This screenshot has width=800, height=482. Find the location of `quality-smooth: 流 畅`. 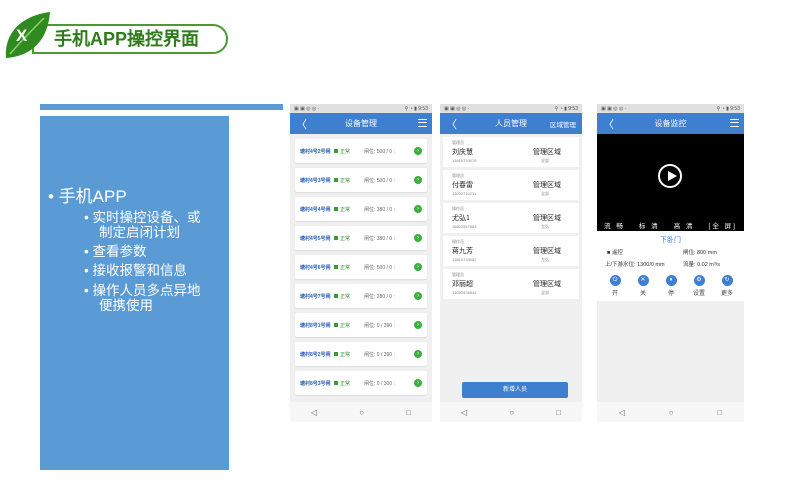

quality-smooth: 流 畅 is located at coordinates (614, 225).